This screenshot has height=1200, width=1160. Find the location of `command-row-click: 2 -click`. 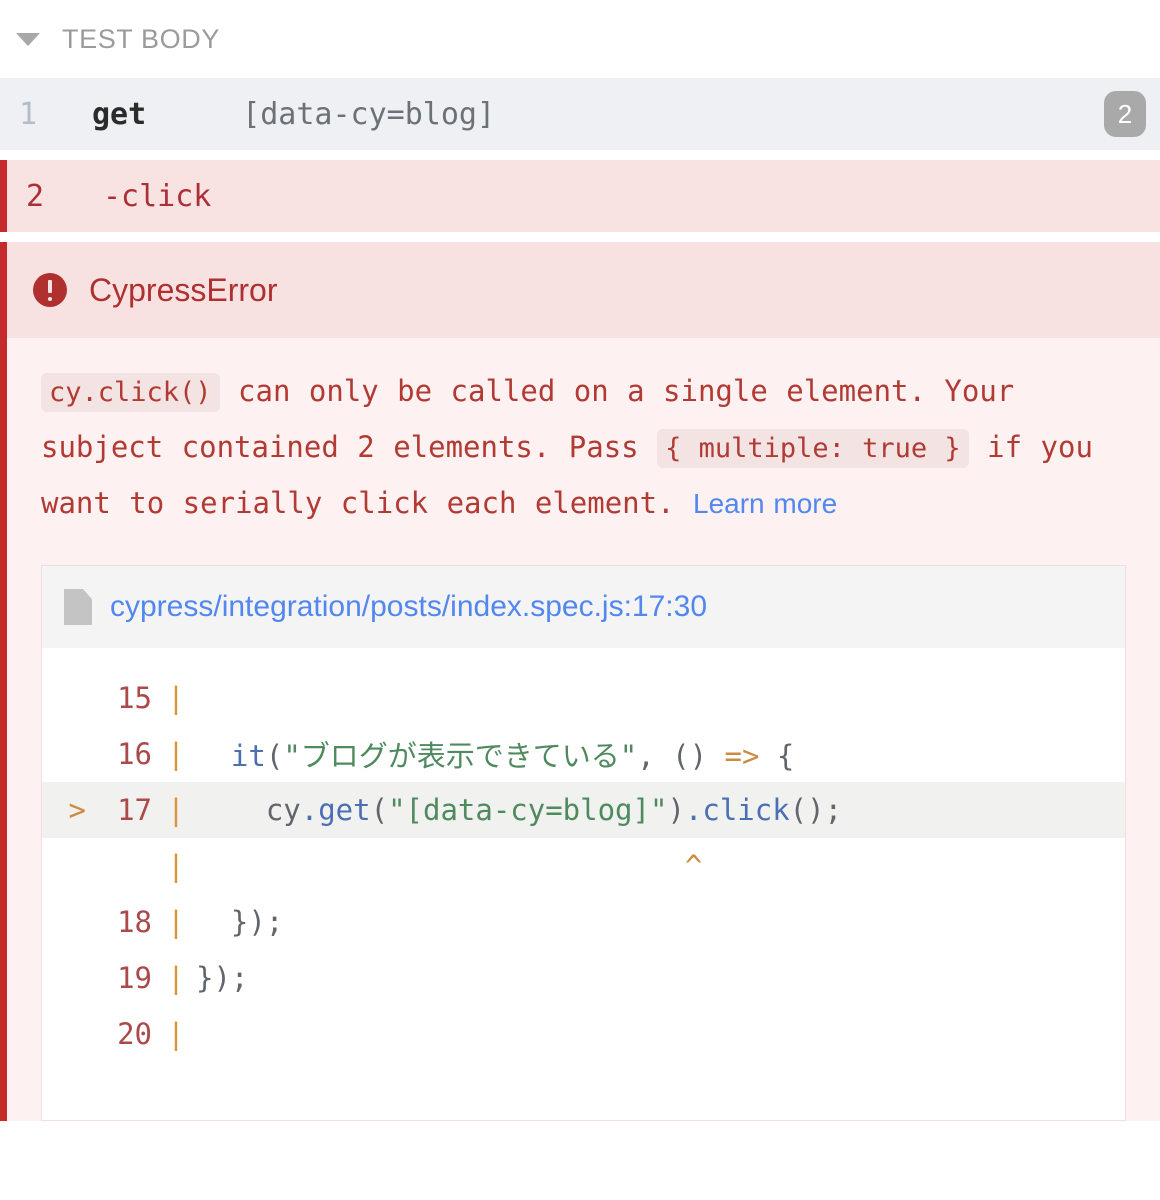

command-row-click: 2 -click is located at coordinates (580, 196).